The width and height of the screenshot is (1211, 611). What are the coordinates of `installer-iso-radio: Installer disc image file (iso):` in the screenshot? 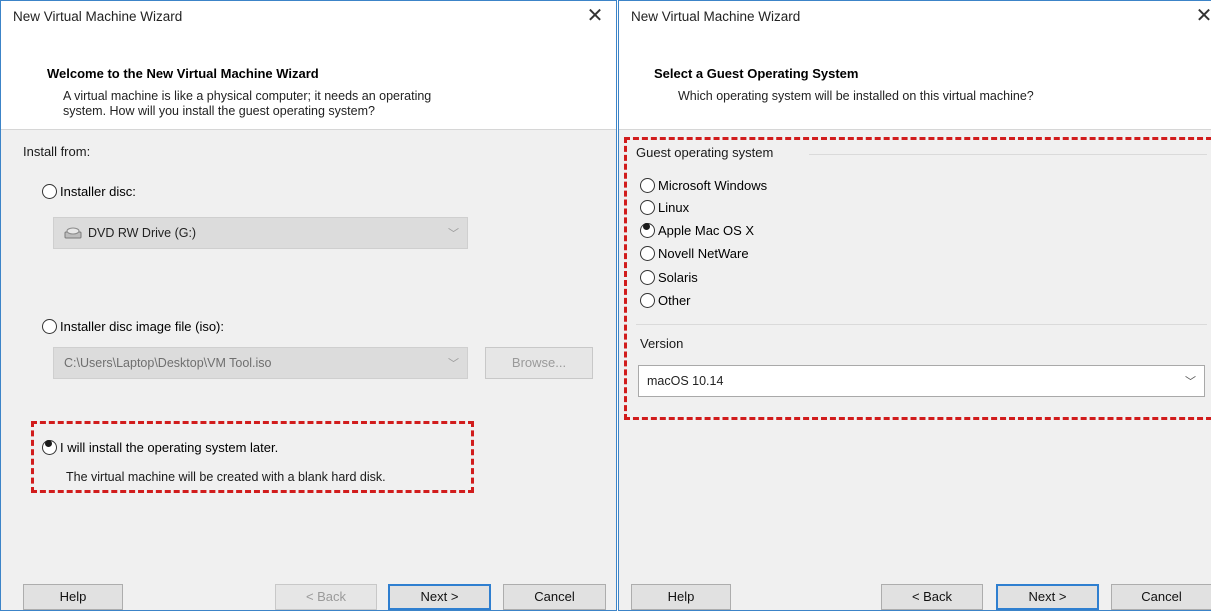 It's located at (133, 326).